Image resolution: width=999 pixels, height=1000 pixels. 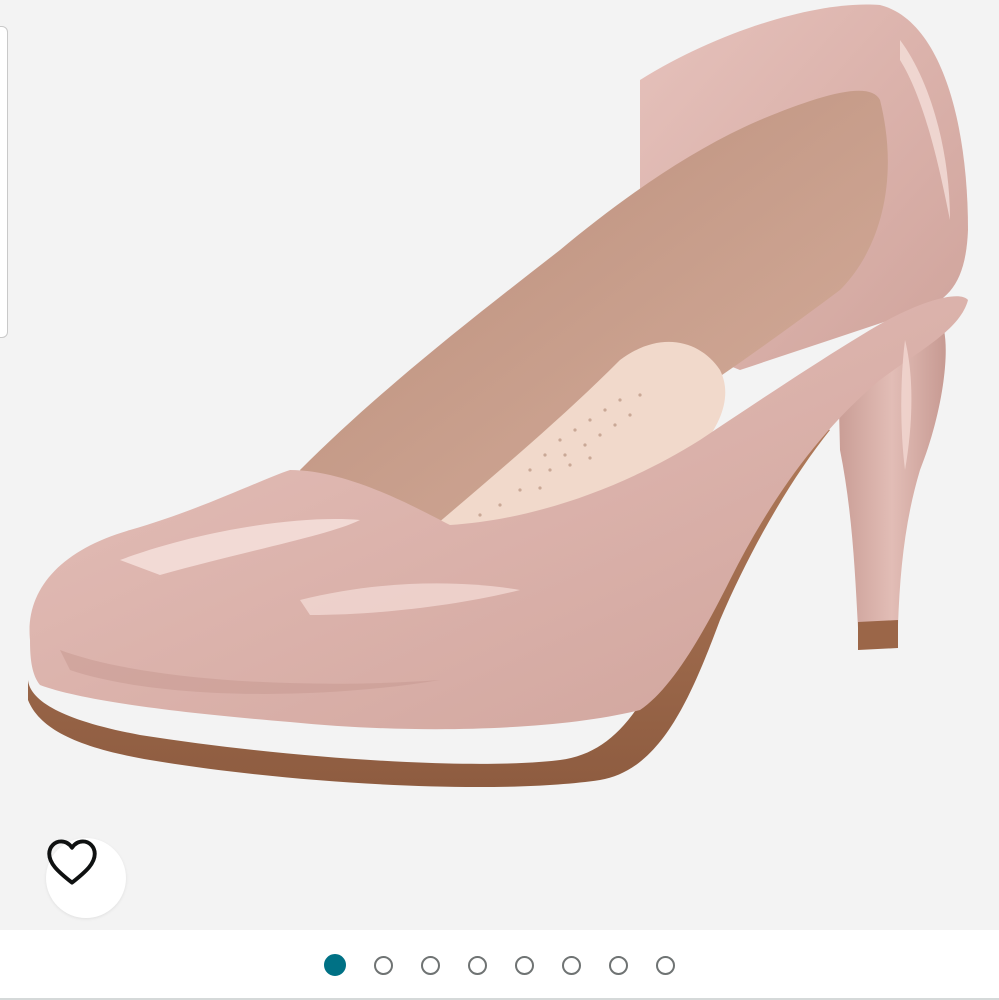 I want to click on wishlist-button, so click(x=86, y=878).